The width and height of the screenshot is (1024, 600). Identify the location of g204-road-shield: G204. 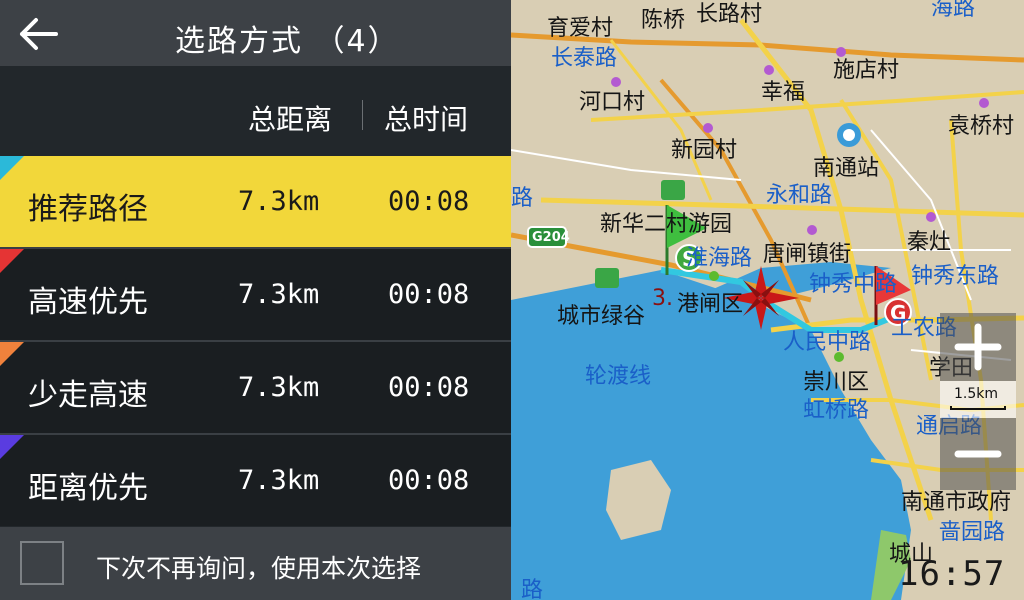
(551, 237).